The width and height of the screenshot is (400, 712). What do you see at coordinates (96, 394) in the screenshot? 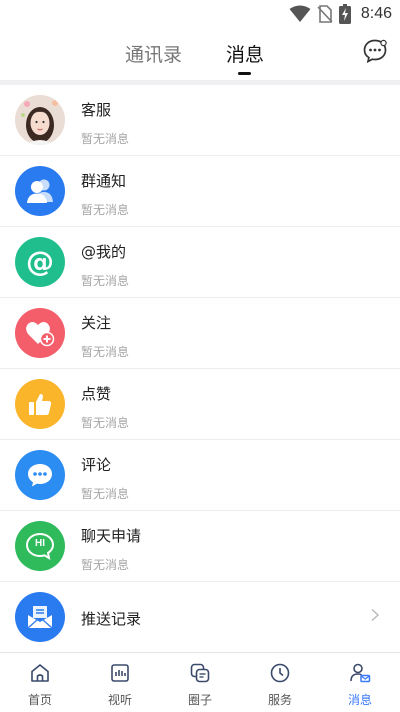
I see `item-title: 点赞` at bounding box center [96, 394].